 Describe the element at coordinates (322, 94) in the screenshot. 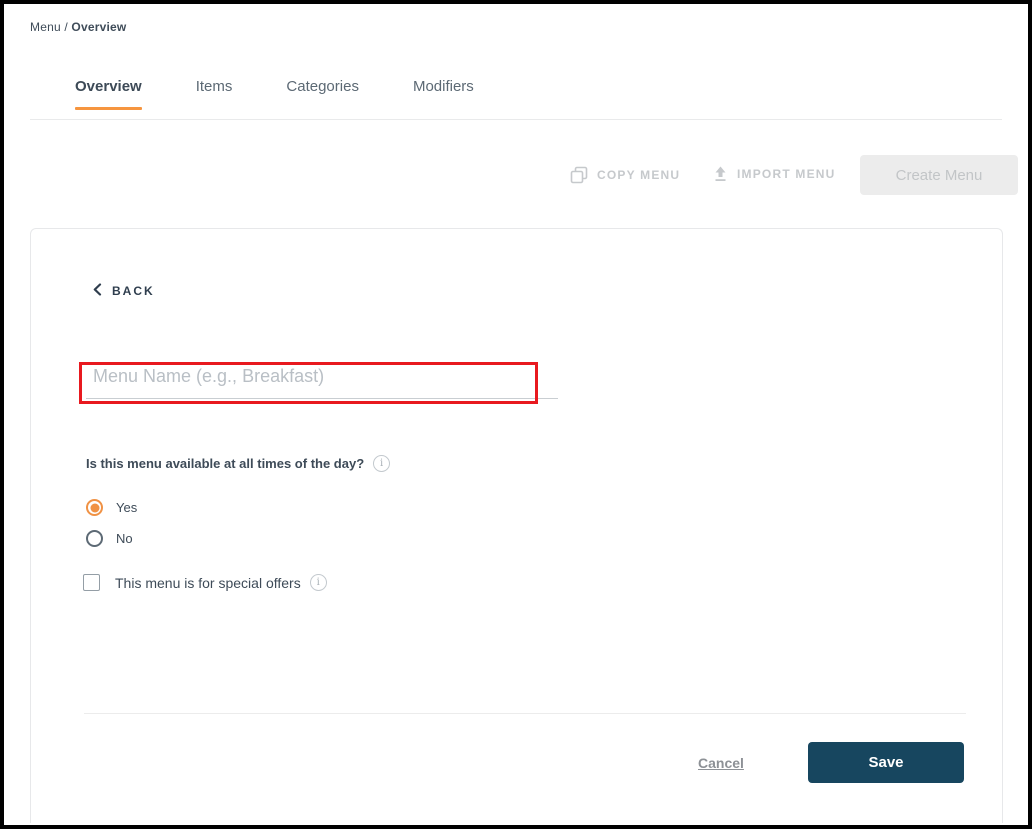

I see `tab-categories: Categories` at that location.